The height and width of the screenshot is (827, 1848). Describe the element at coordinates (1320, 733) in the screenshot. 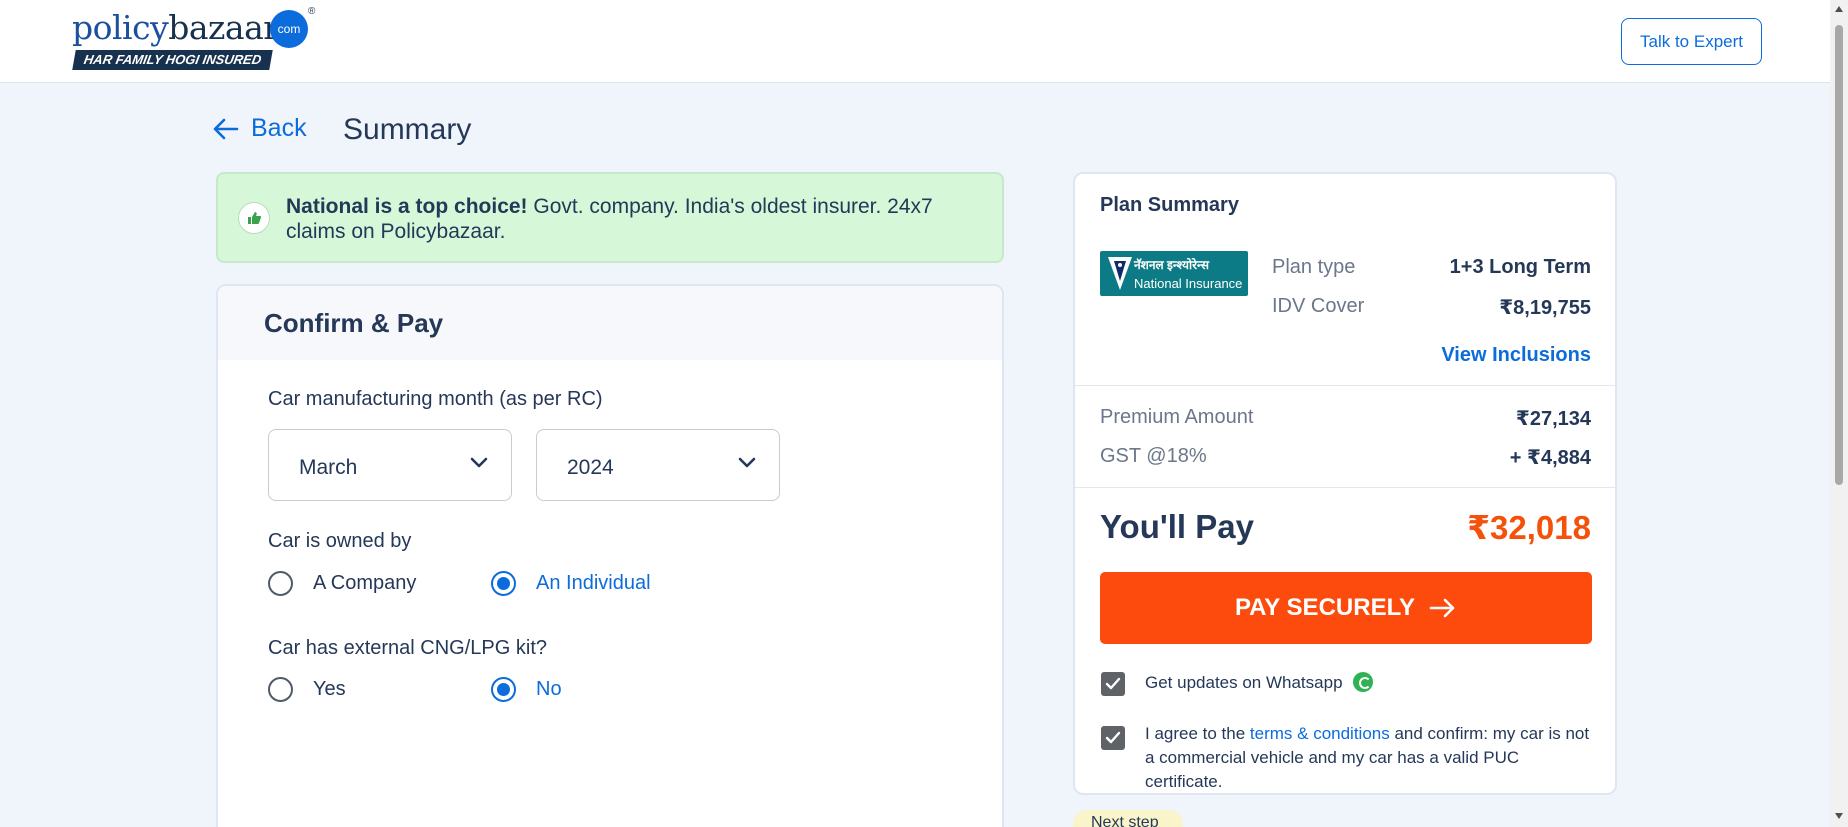

I see `terms-conditions-link: terms & conditions` at that location.